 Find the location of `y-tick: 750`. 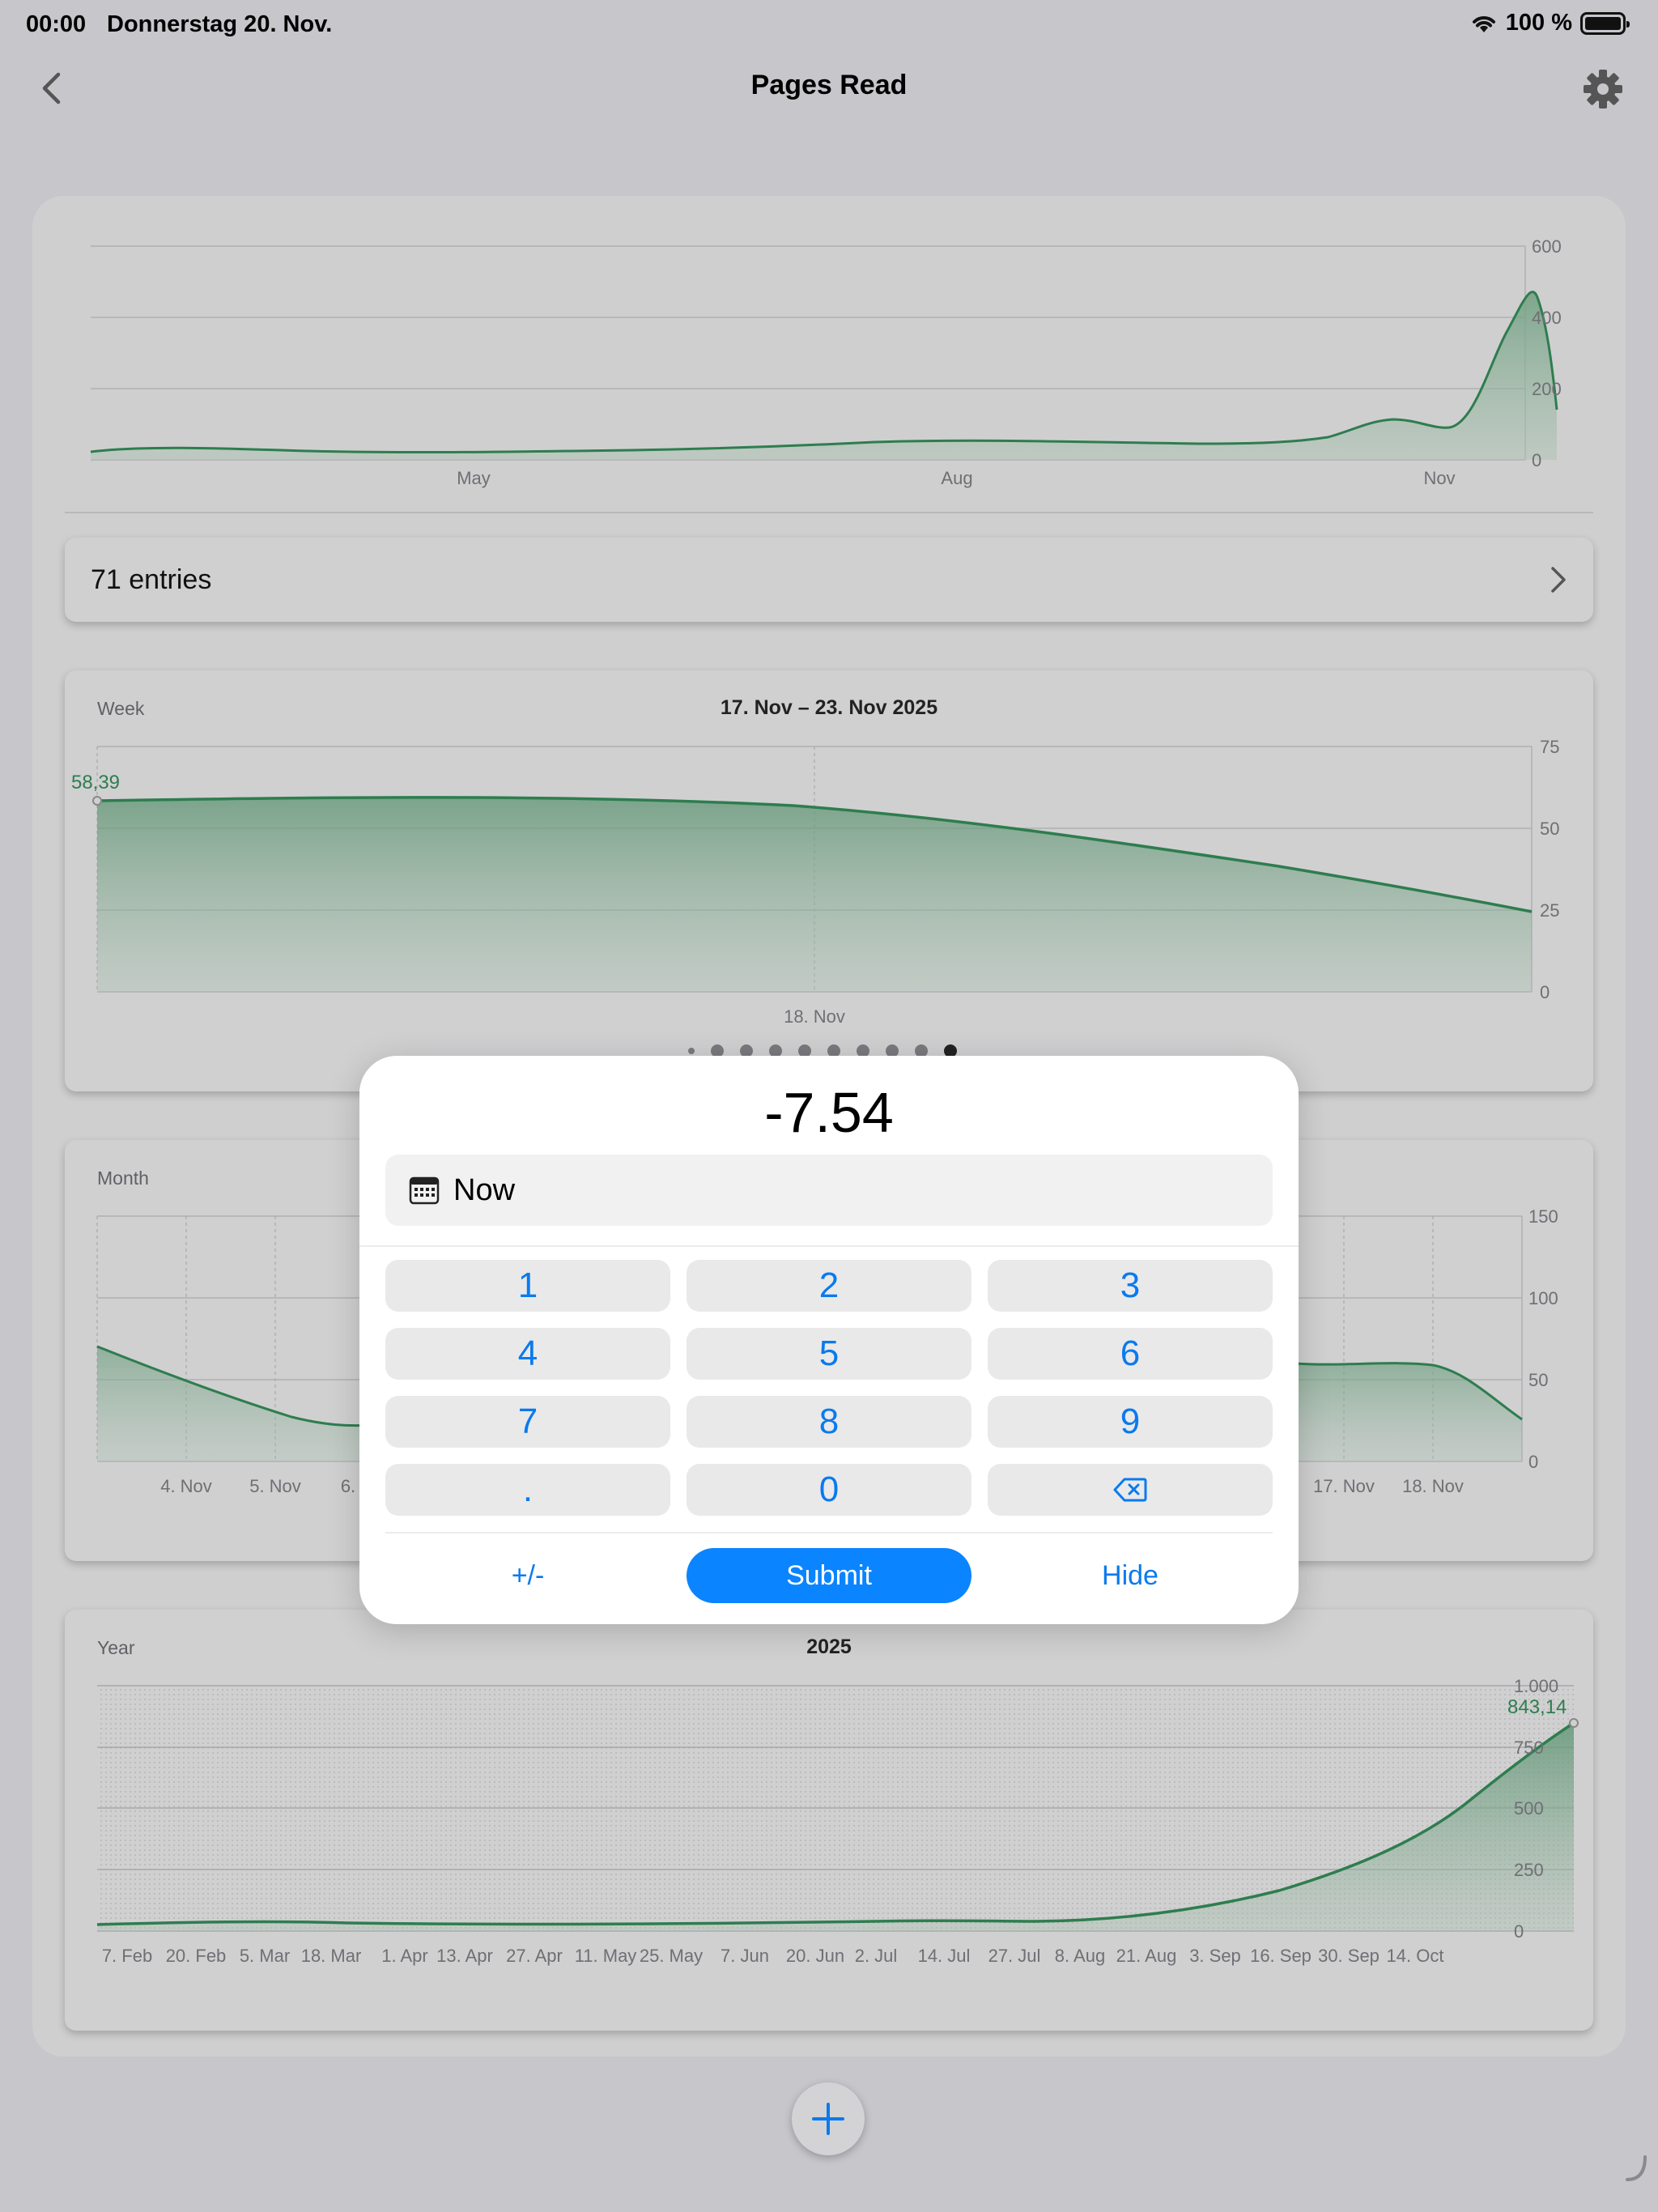

y-tick: 750 is located at coordinates (1529, 1748).